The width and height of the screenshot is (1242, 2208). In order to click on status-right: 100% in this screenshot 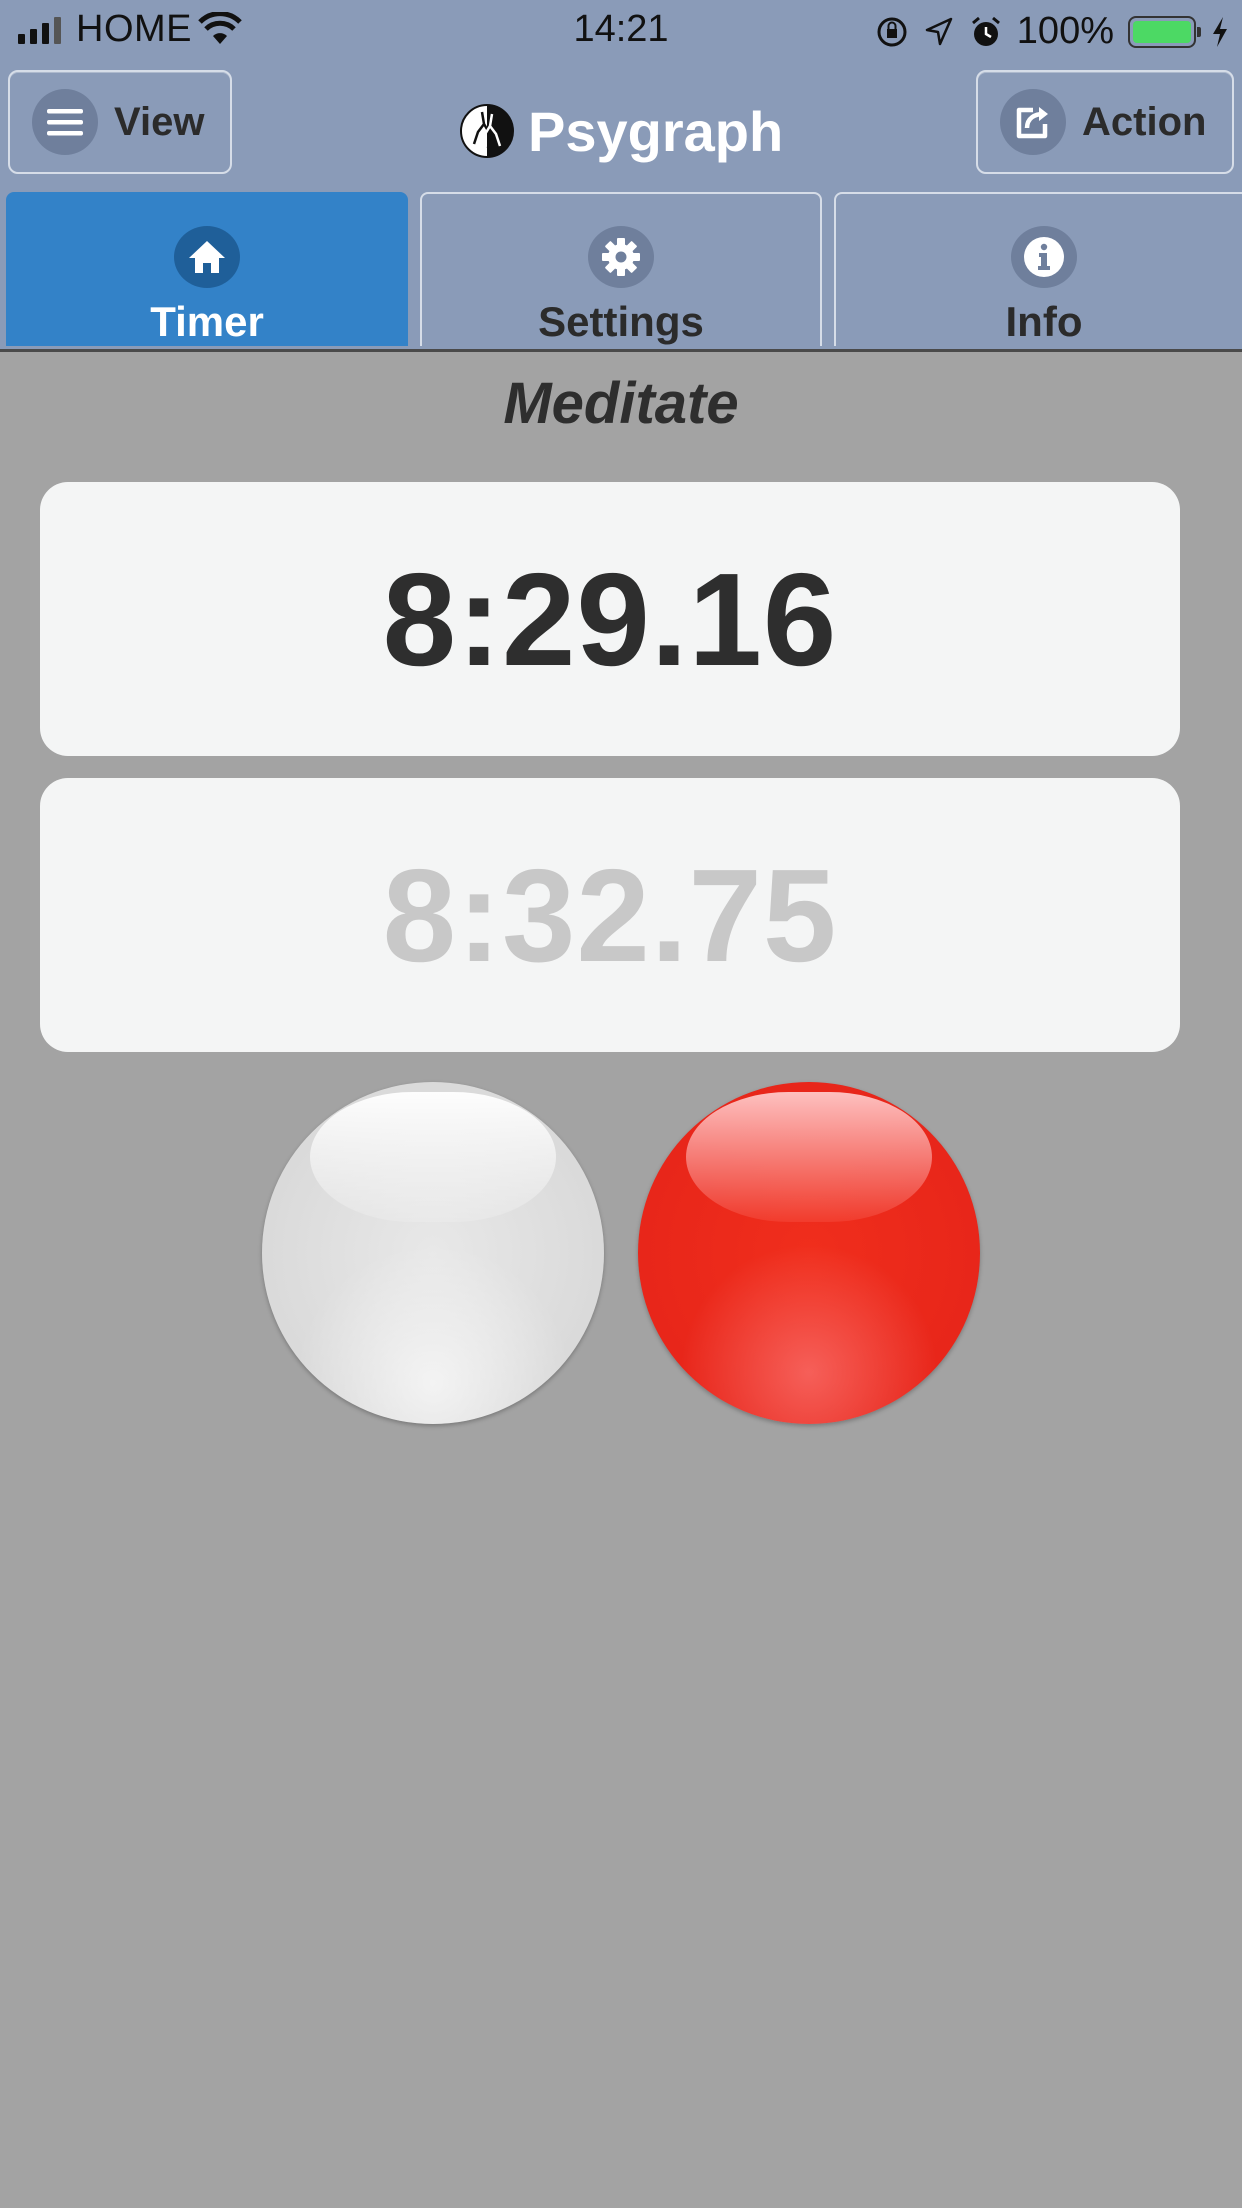, I will do `click(1052, 31)`.